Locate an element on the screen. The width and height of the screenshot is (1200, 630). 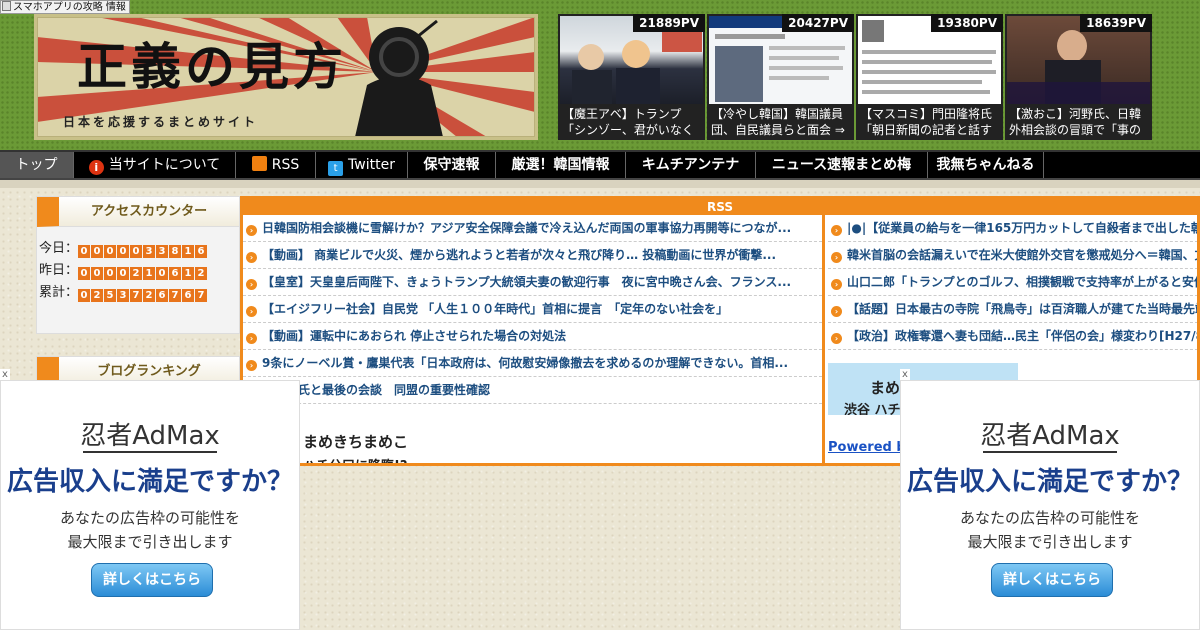
counter-total: 累計： 0 2 5 3 7 2 6 7 6 7 is located at coordinates (123, 291).